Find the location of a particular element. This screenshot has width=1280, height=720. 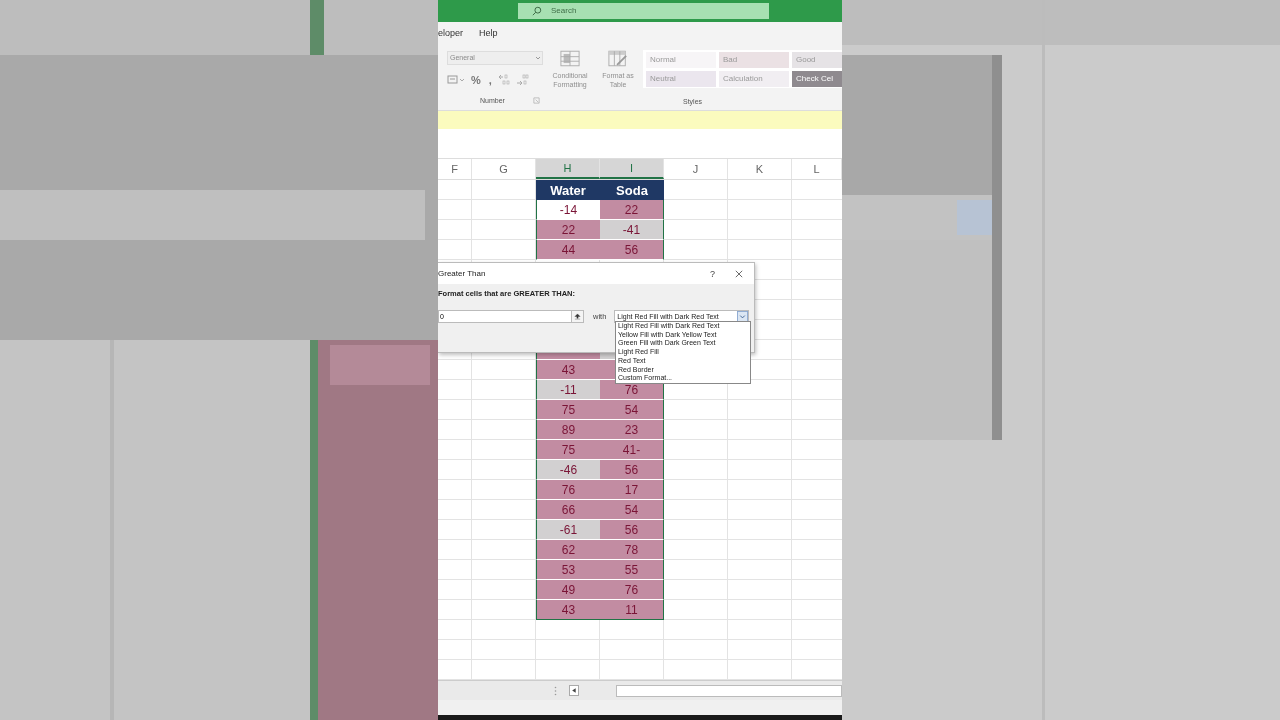

dialog-title: Greater Than is located at coordinates (462, 273).